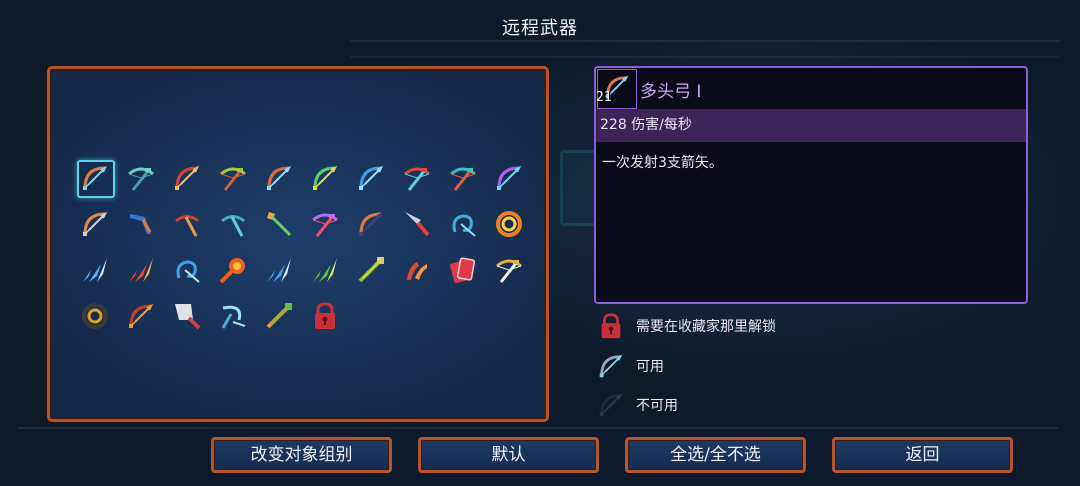  What do you see at coordinates (662, 163) in the screenshot?
I see `item-description: 一次发射3支箭矢。` at bounding box center [662, 163].